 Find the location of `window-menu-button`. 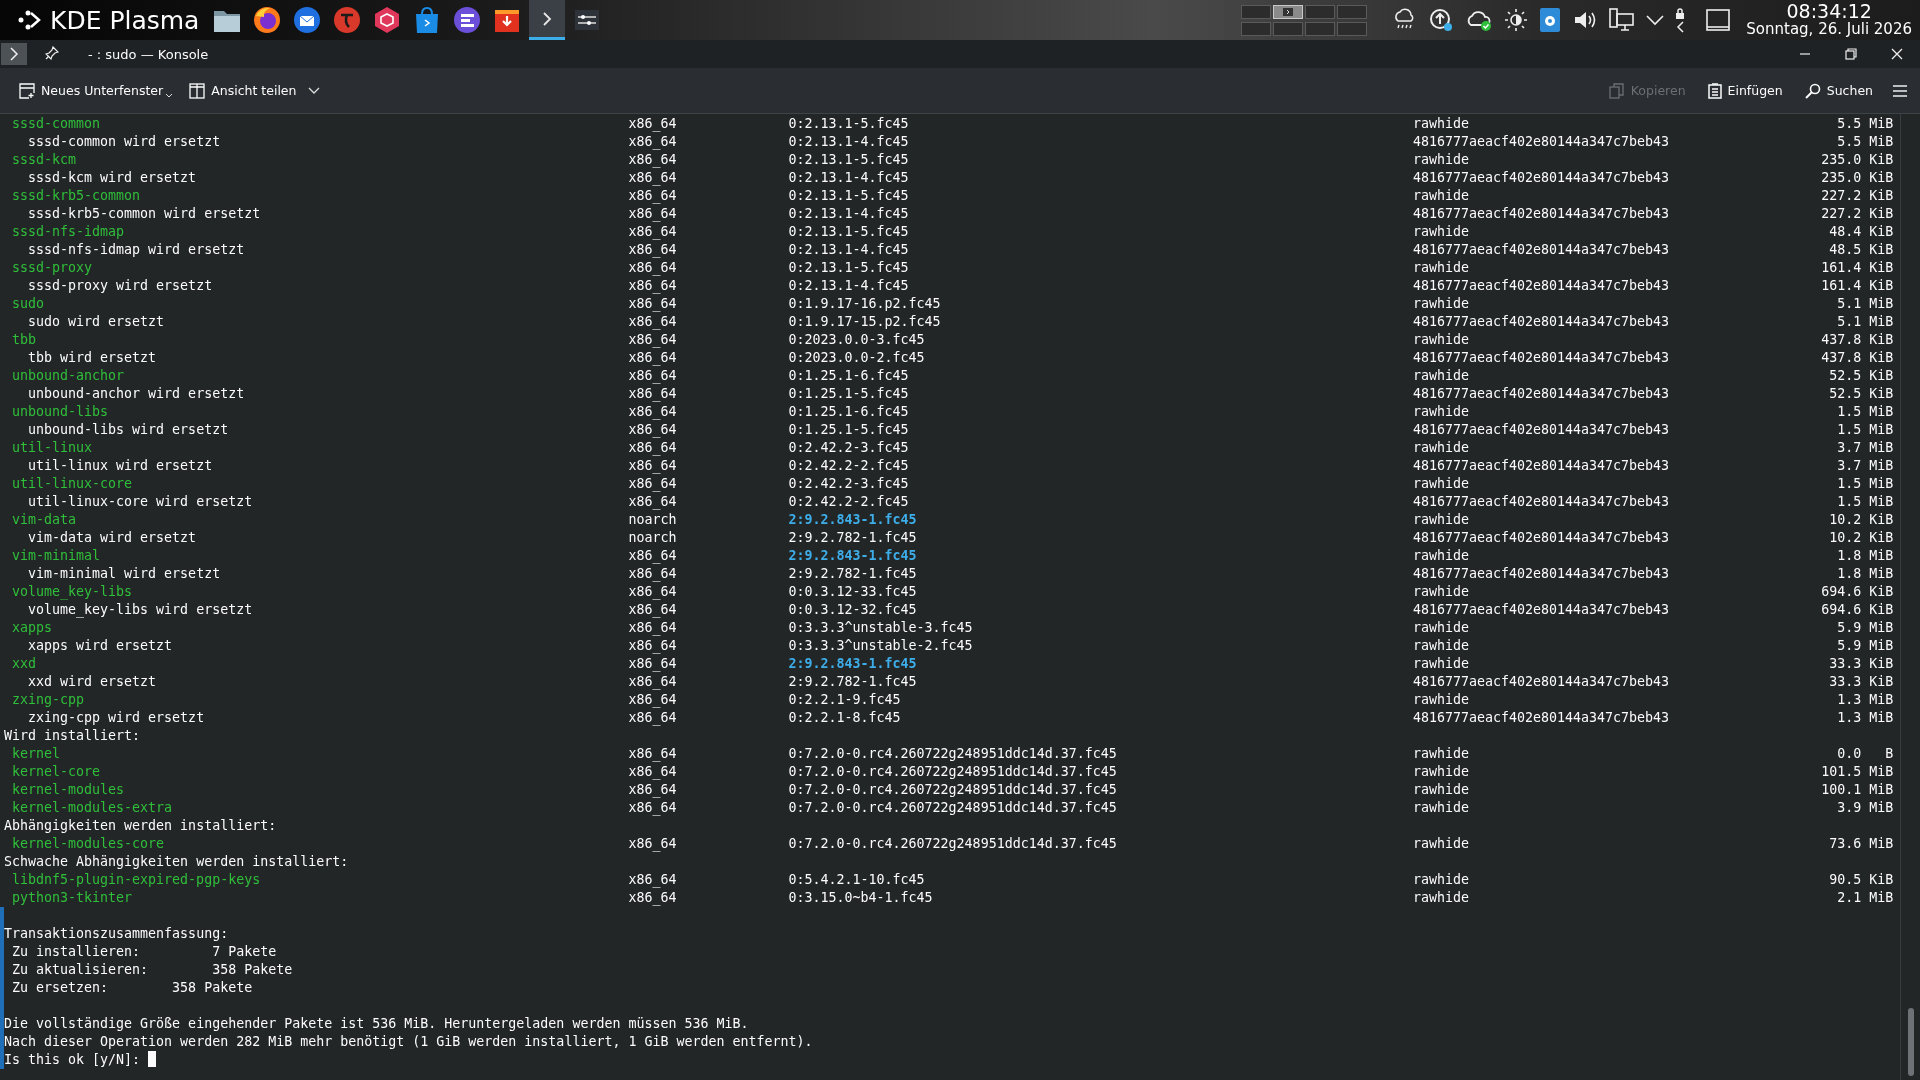

window-menu-button is located at coordinates (14, 54).